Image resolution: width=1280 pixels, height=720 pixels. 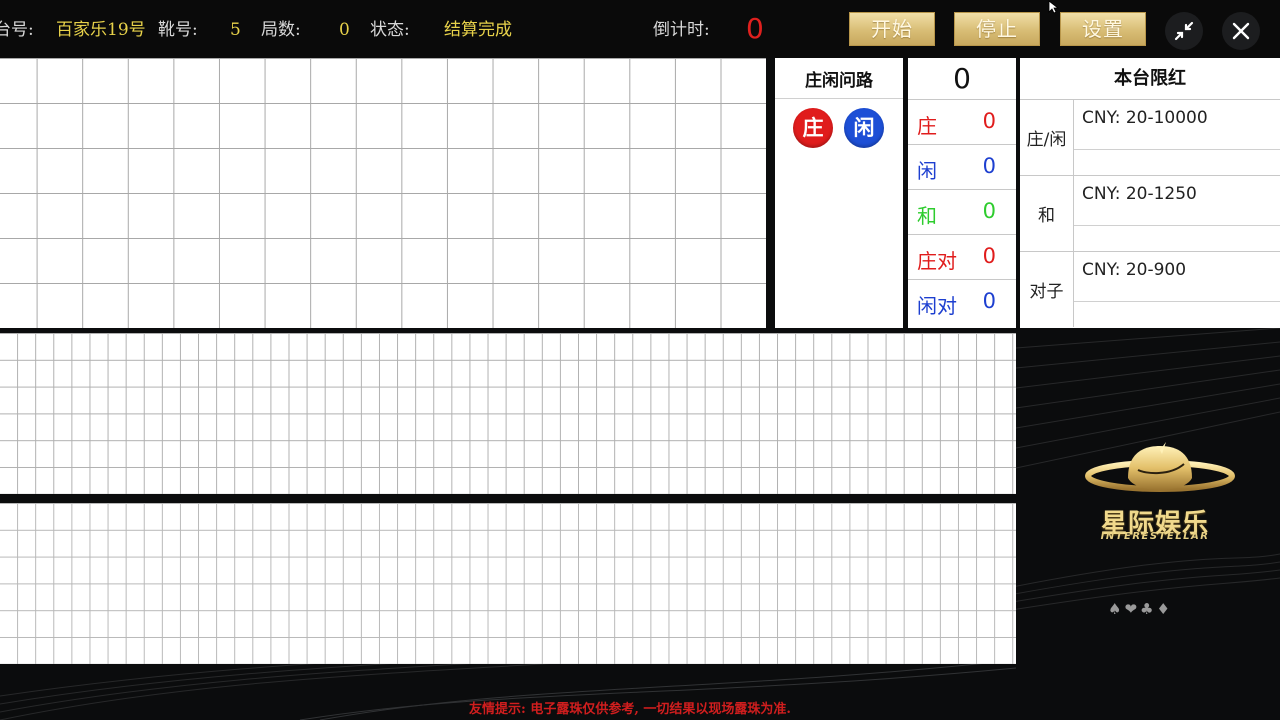 I want to click on table-limits-title: 本台限红, so click(x=1150, y=79).